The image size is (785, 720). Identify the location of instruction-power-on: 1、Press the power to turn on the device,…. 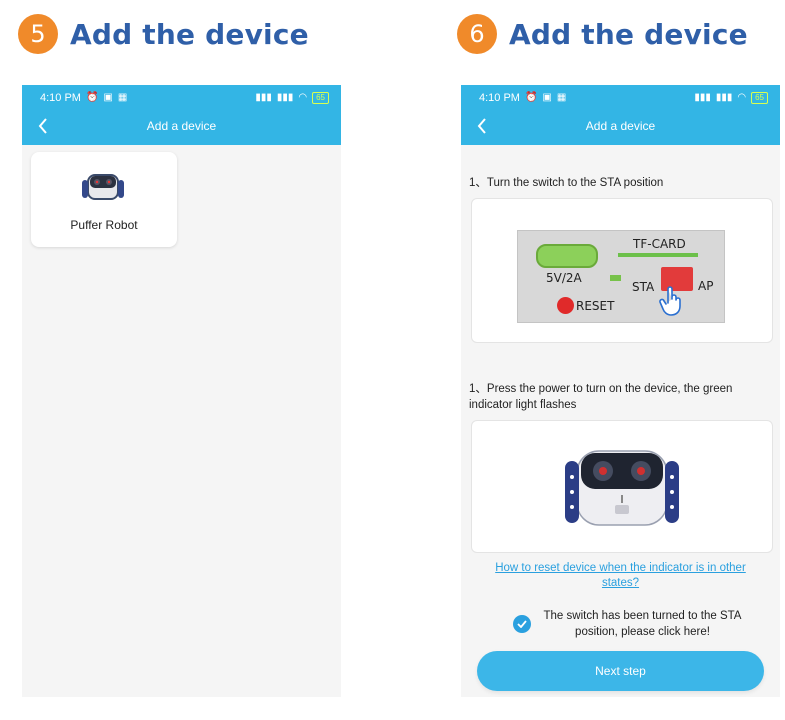
(601, 397).